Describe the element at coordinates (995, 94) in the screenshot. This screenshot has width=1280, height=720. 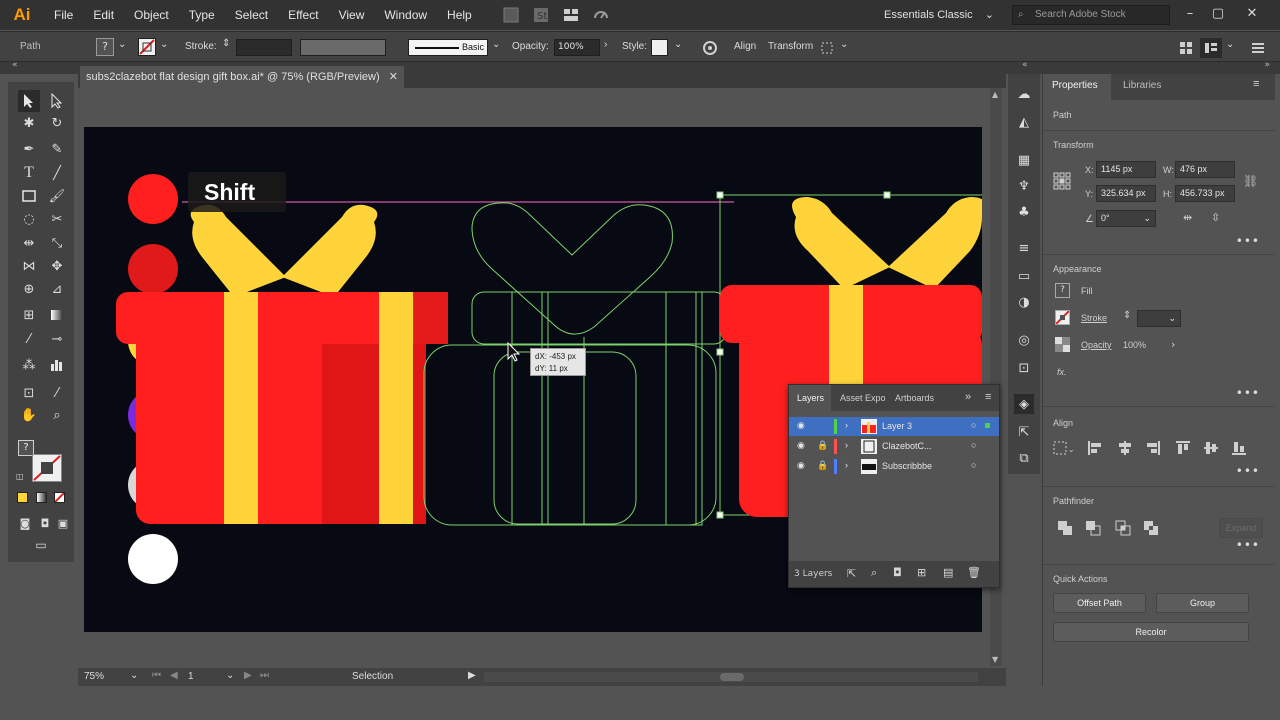
I see `scroll-up-icon: ▲` at that location.